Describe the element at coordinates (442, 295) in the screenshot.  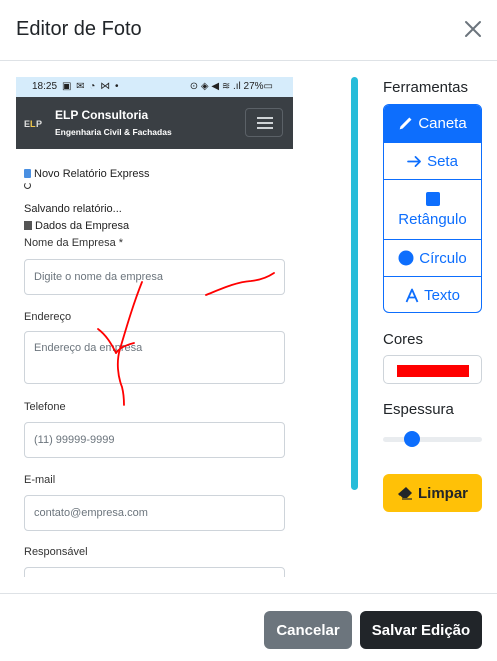
I see `tool-text-label: Texto` at that location.